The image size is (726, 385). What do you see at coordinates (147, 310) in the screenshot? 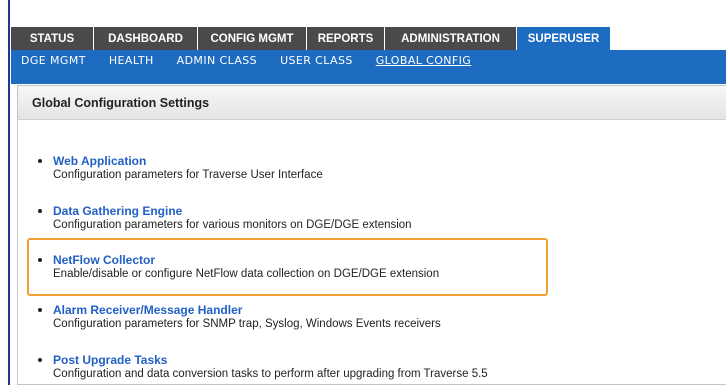
I see `alarm-receiver-link: Alarm Receiver/Message Handler` at bounding box center [147, 310].